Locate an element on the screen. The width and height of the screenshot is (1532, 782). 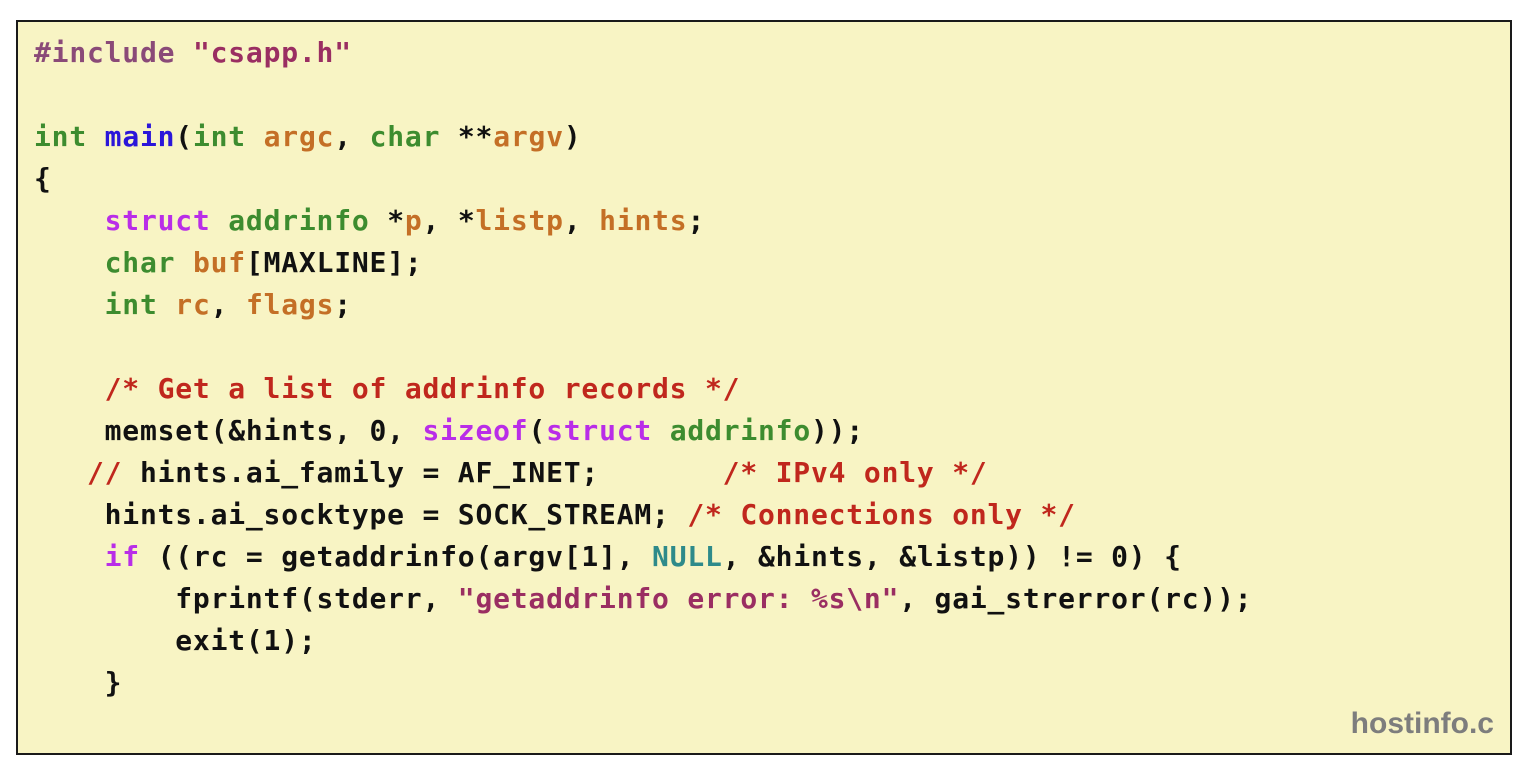
statement: hints.ai_socktype = SOCK_STREAM; is located at coordinates (396, 514).